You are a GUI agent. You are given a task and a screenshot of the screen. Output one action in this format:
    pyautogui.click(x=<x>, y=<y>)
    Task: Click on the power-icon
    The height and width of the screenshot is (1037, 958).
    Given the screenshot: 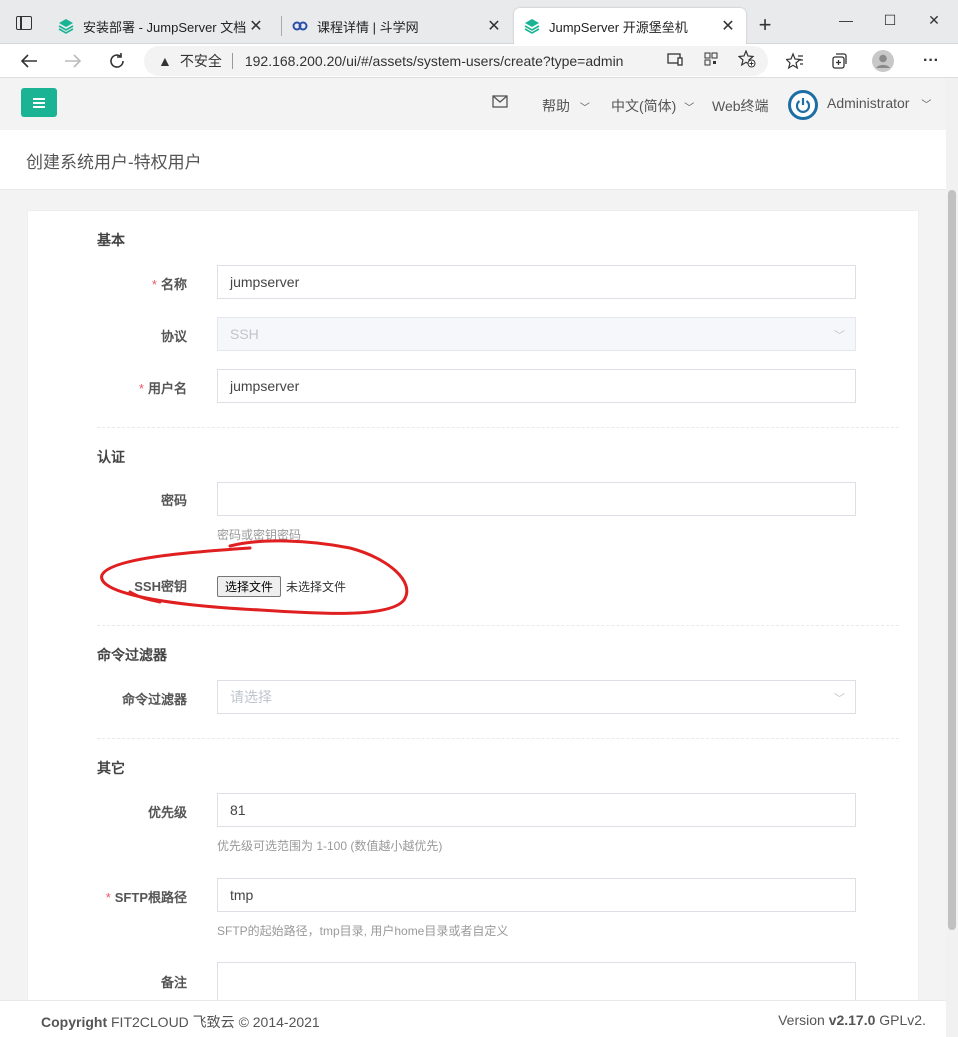 What is the action you would take?
    pyautogui.click(x=803, y=105)
    